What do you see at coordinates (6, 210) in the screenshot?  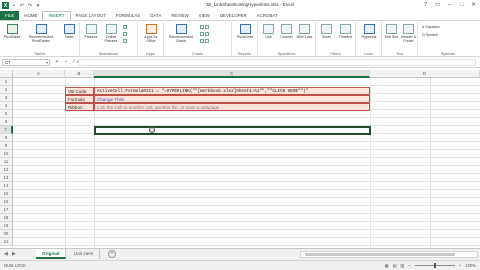 I see `row-header-17: 17` at bounding box center [6, 210].